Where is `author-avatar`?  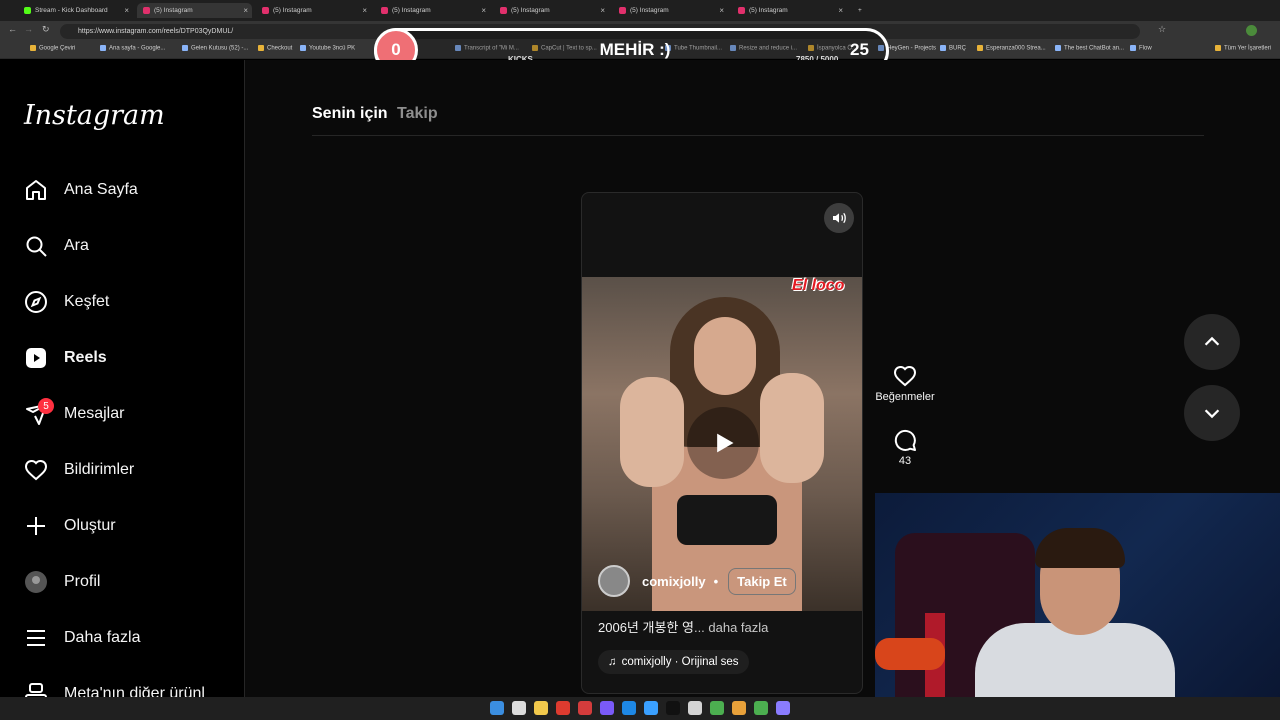 author-avatar is located at coordinates (614, 581).